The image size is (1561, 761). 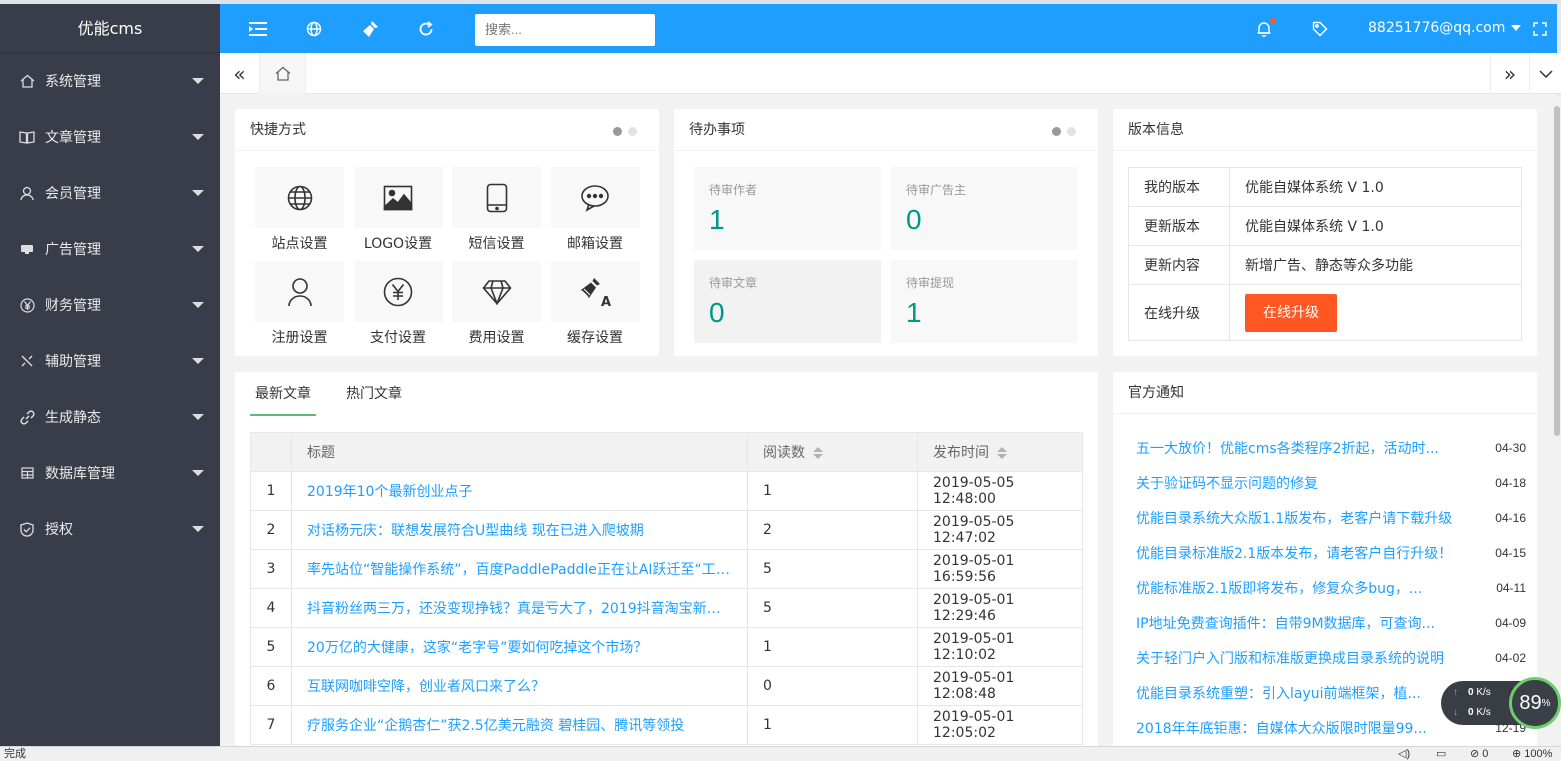 I want to click on todo-item: 待审文章 0, so click(x=787, y=301).